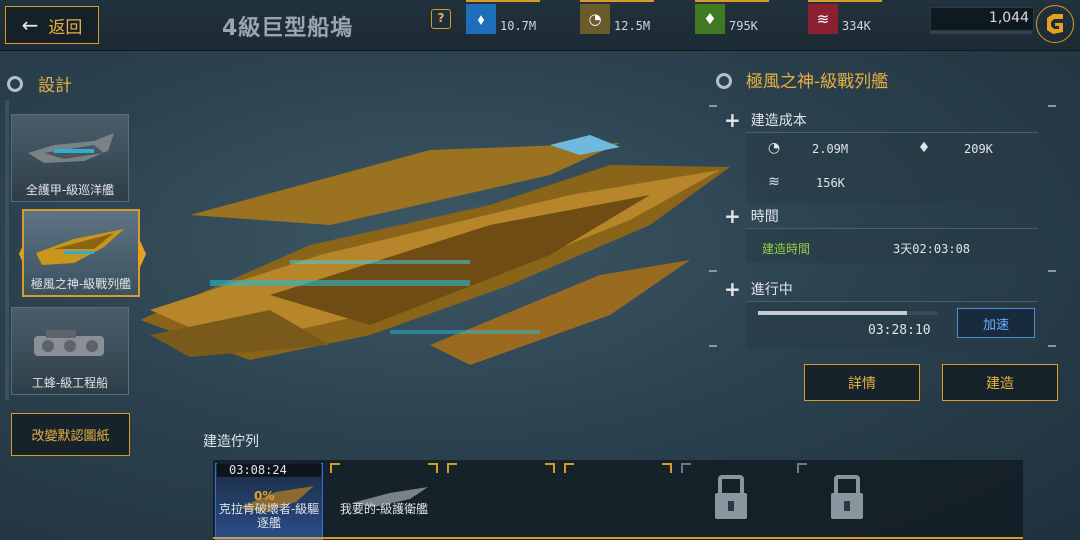 The width and height of the screenshot is (1080, 540). Describe the element at coordinates (269, 470) in the screenshot. I see `queue-timer: 03:08:24` at that location.